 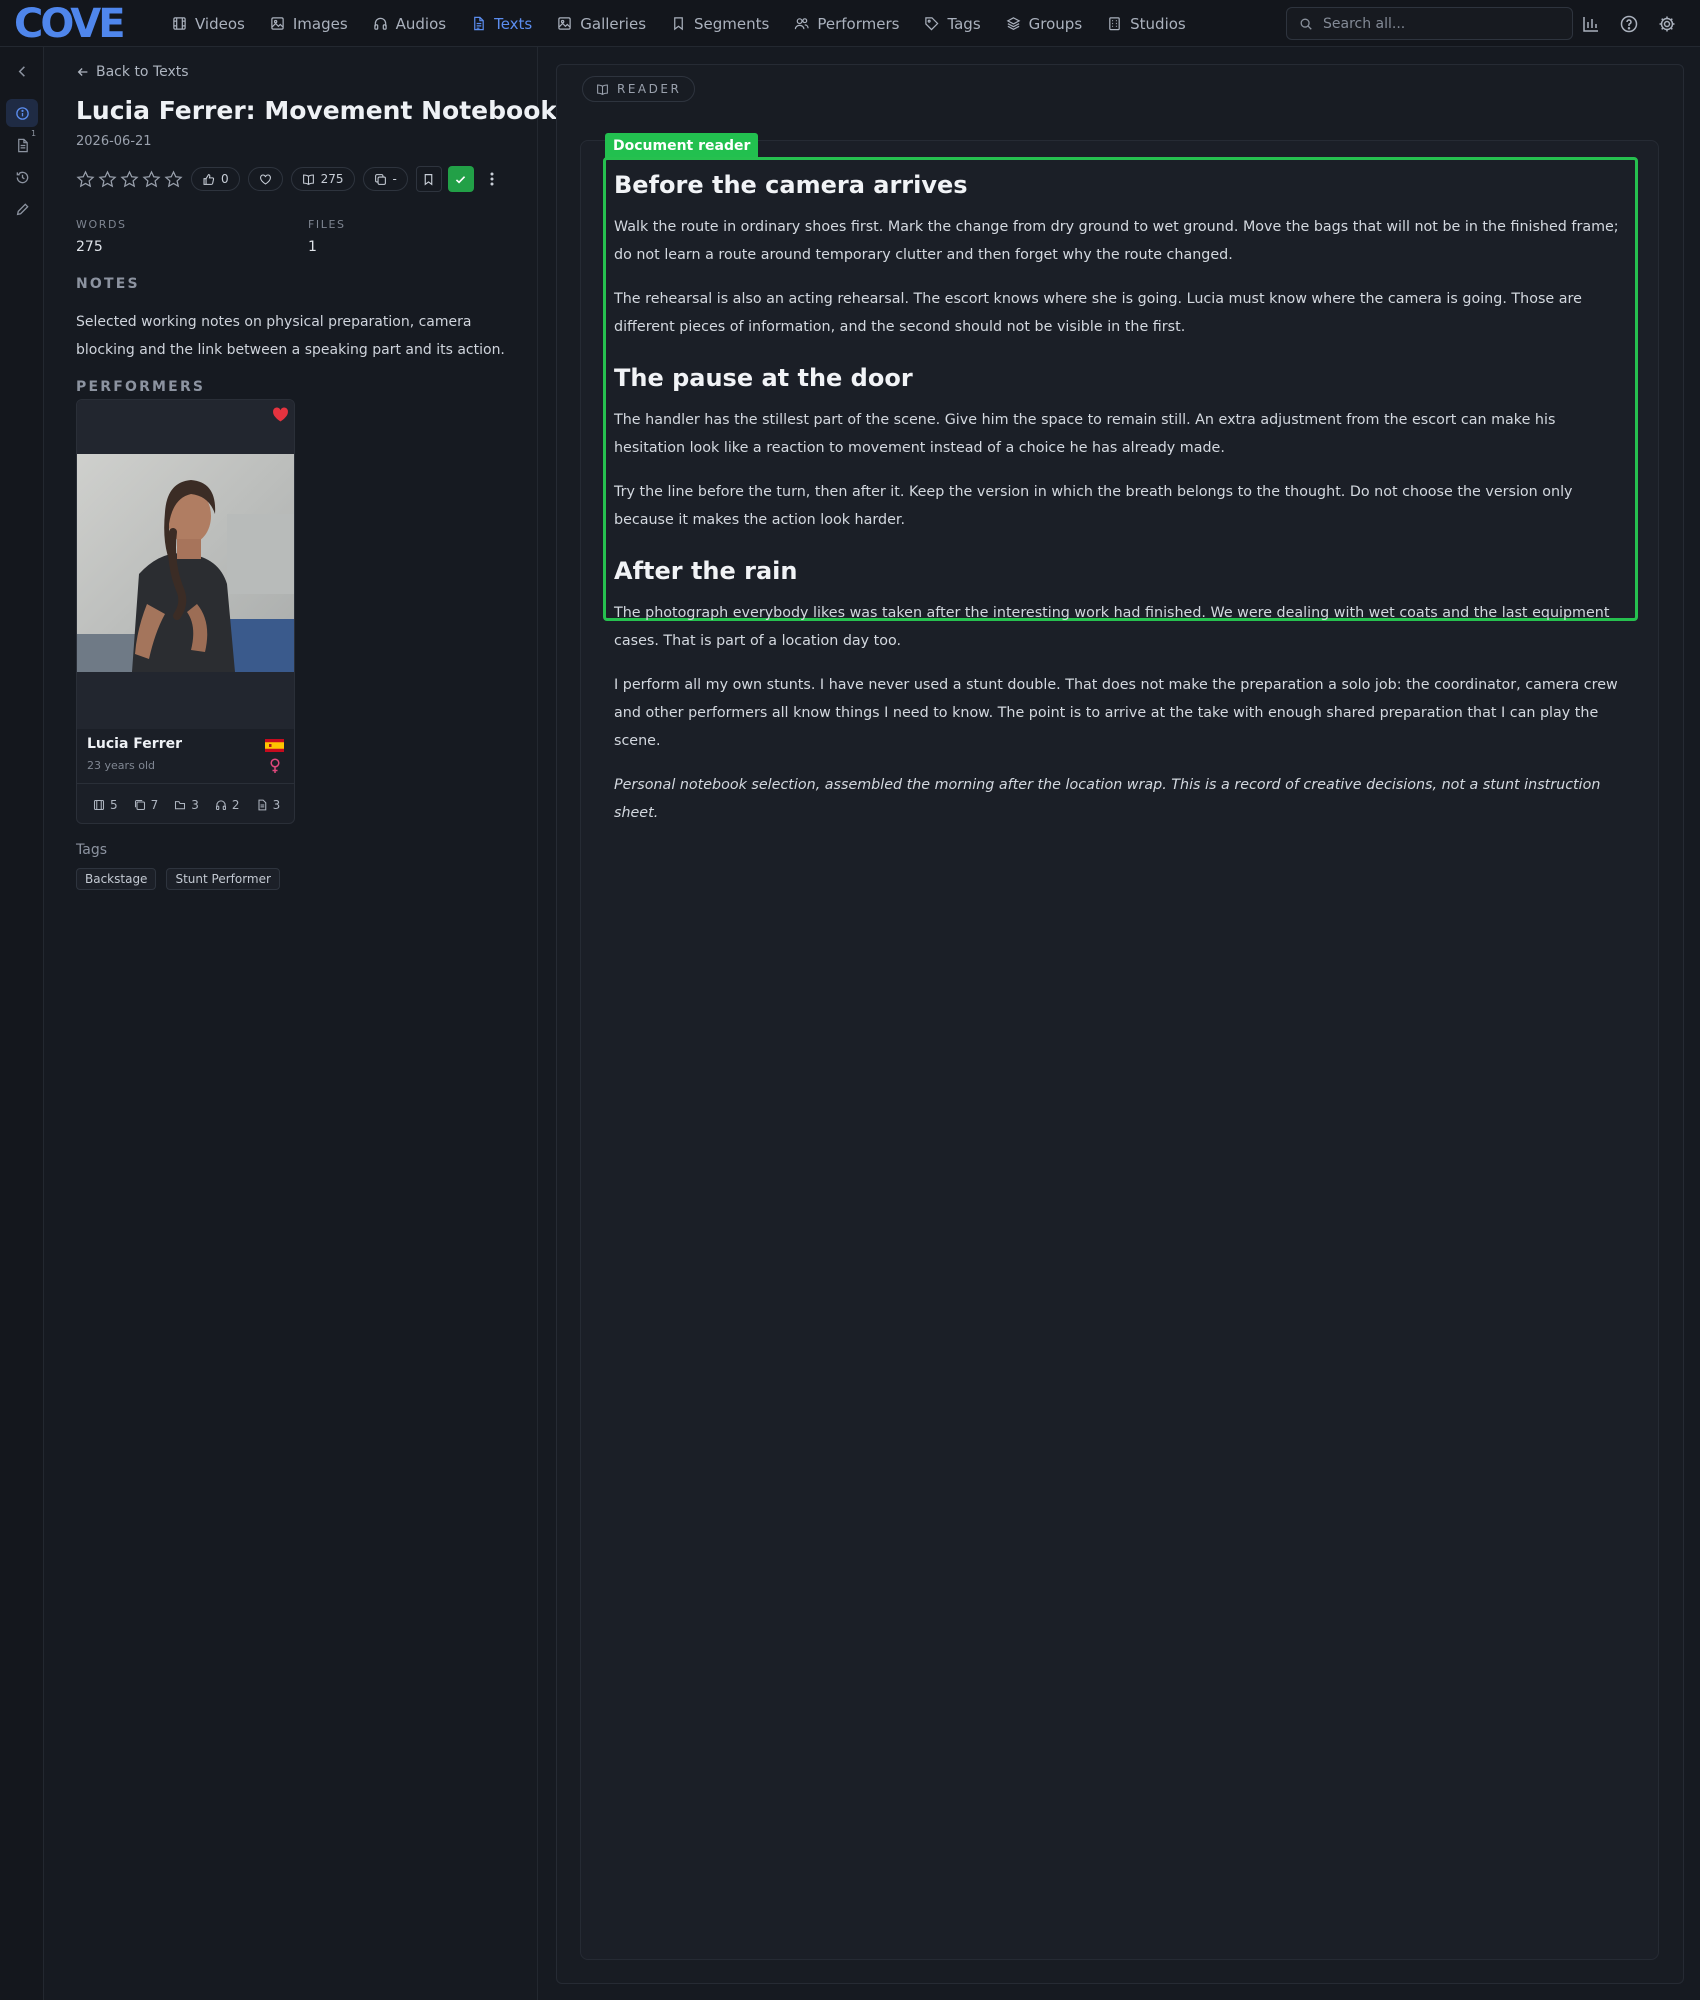 I want to click on rail-info-button, so click(x=22, y=113).